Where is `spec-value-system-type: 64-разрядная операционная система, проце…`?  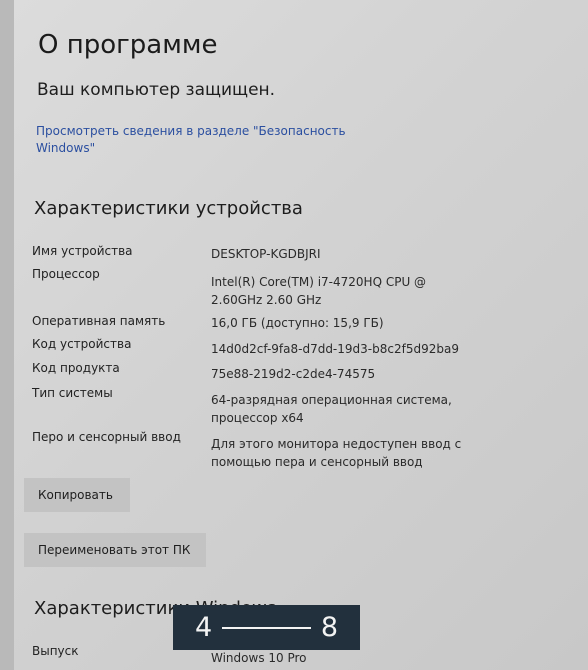 spec-value-system-type: 64-разрядная операционная система, проце… is located at coordinates (331, 409).